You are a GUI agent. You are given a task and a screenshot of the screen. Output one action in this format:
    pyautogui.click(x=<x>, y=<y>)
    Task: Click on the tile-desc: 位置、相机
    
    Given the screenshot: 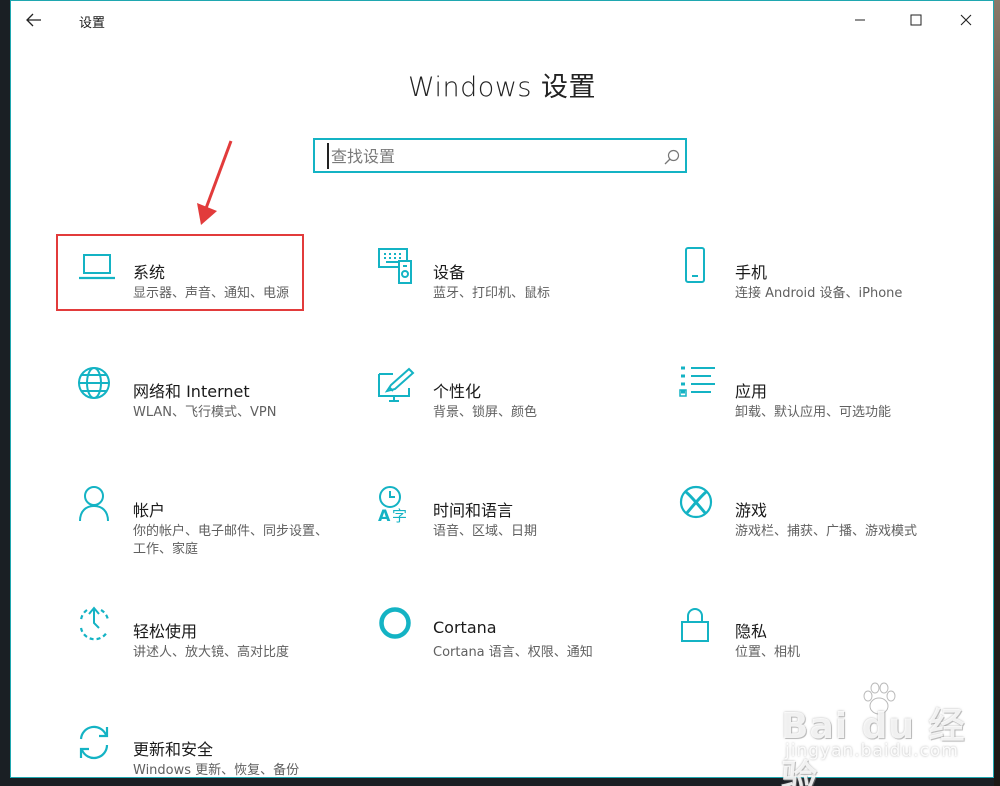 What is the action you would take?
    pyautogui.click(x=768, y=652)
    